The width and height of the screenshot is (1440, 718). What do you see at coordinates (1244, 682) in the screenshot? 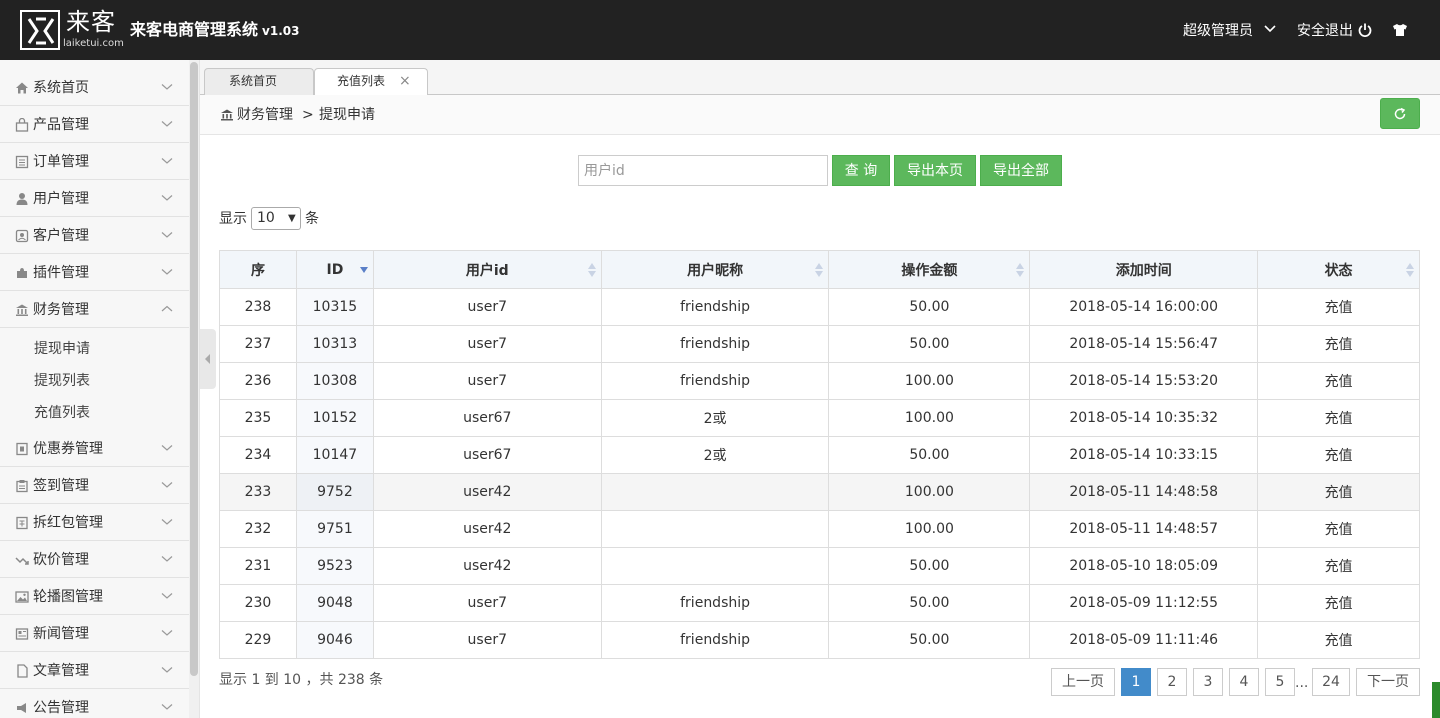
I see `pagination-page-4: 4` at bounding box center [1244, 682].